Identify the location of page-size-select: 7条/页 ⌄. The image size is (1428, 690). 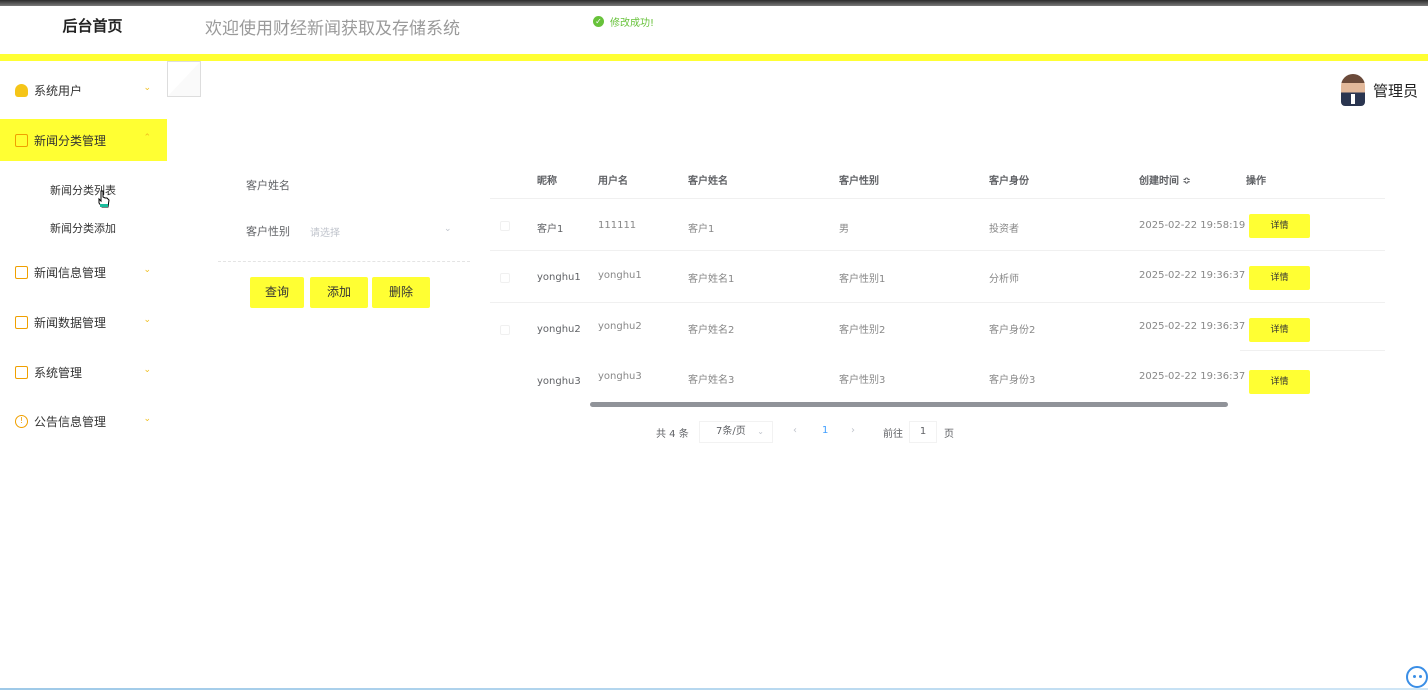
(736, 432).